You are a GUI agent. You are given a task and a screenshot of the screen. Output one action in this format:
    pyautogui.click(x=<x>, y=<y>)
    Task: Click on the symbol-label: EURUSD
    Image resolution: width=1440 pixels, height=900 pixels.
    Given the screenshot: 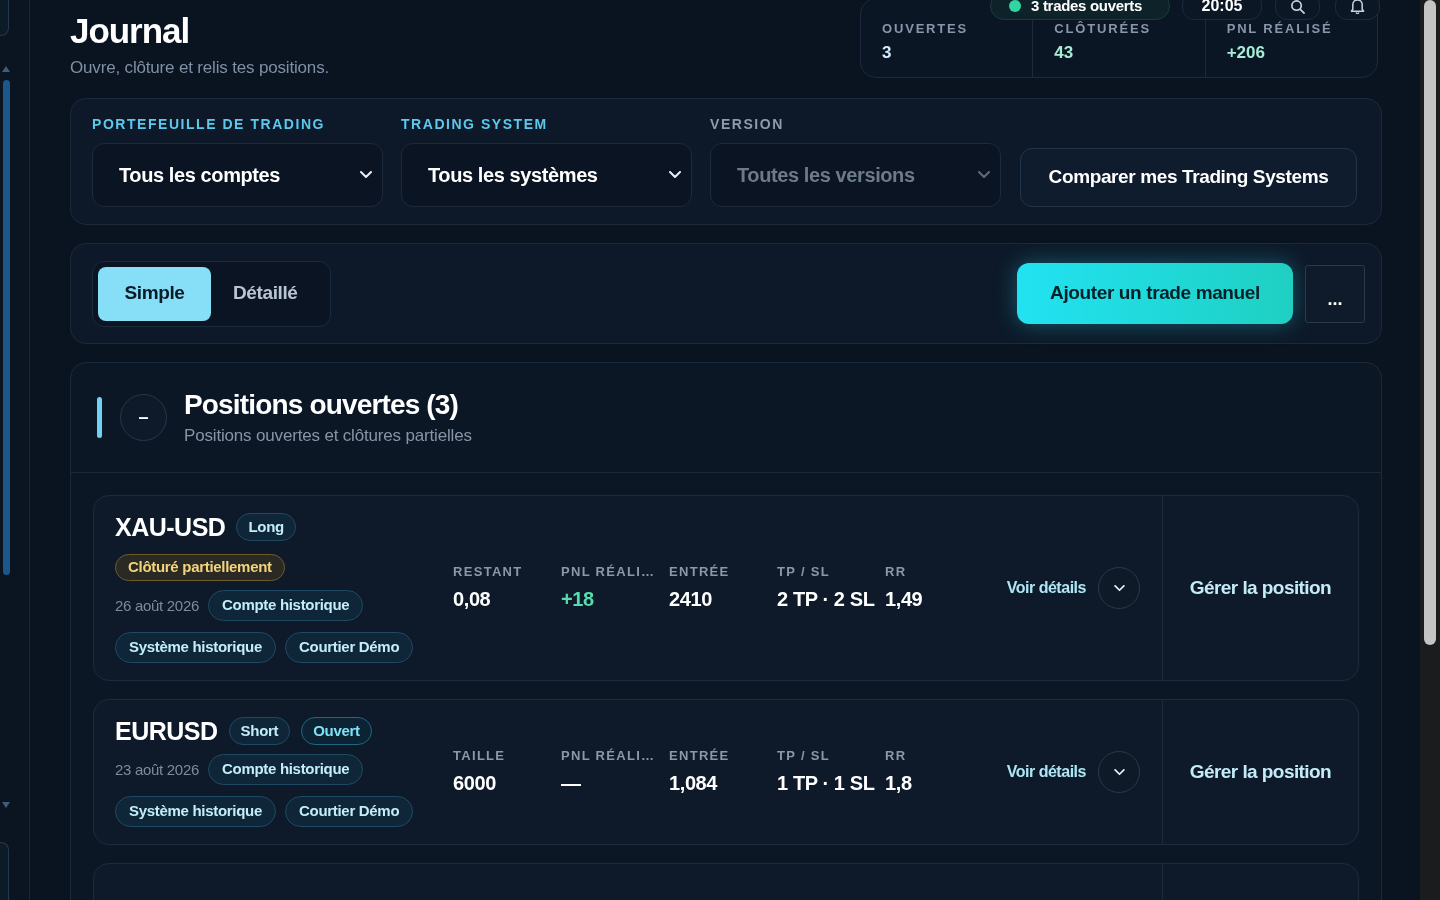 What is the action you would take?
    pyautogui.click(x=166, y=731)
    